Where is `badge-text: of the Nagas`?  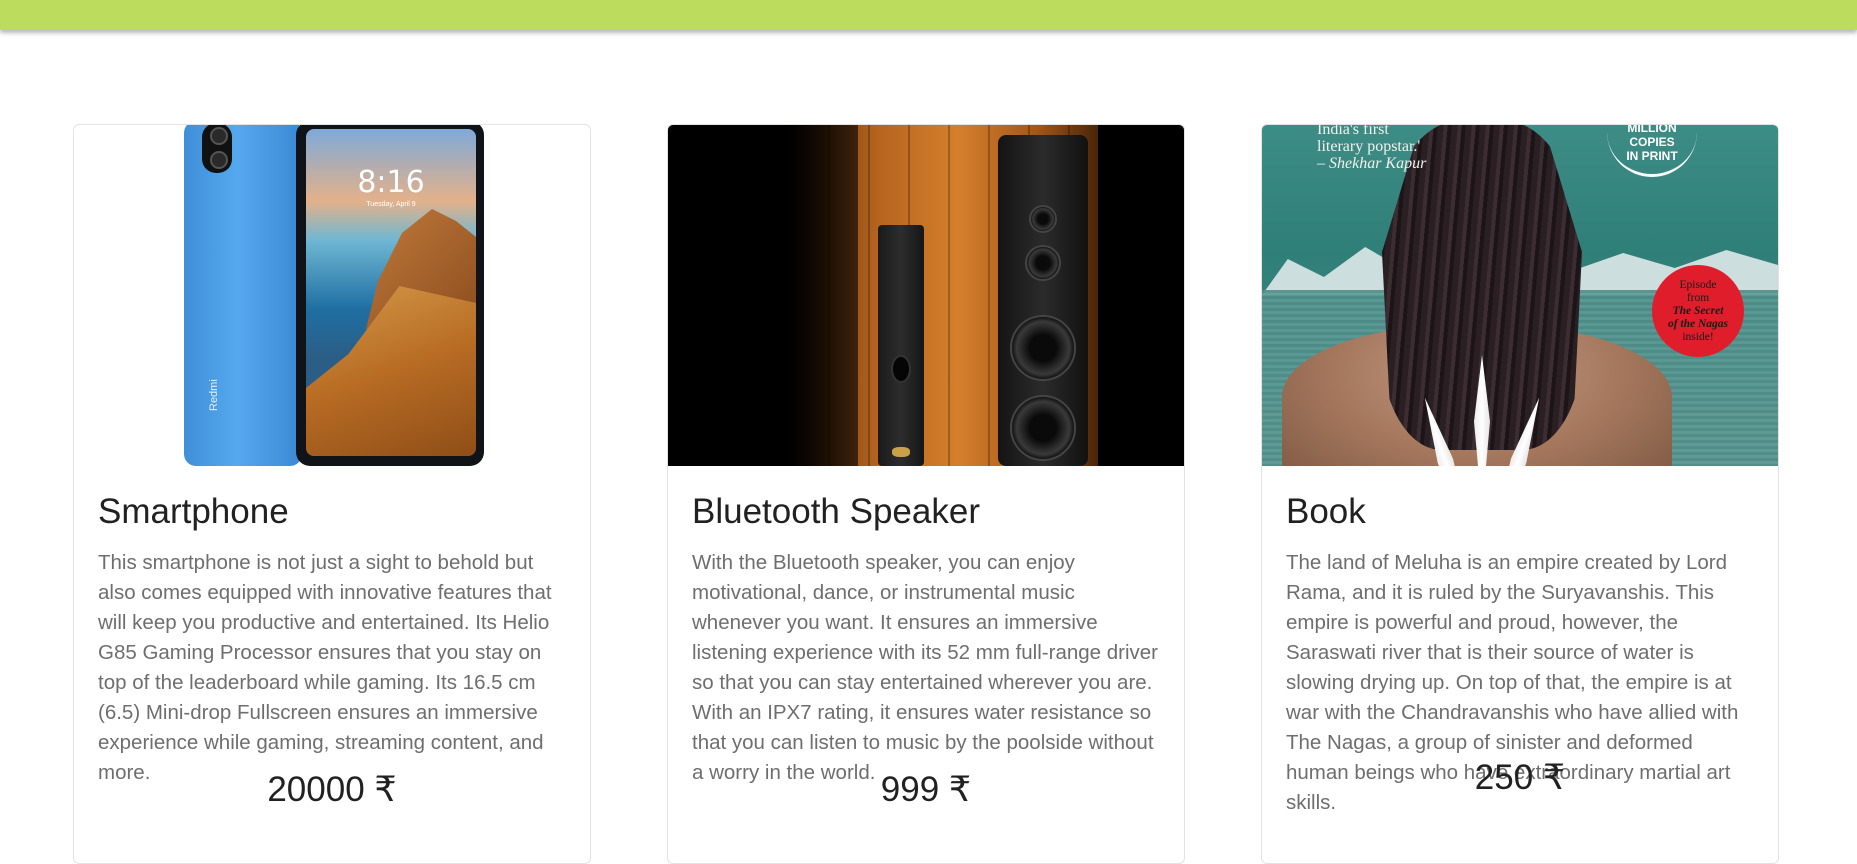
badge-text: of the Nagas is located at coordinates (1698, 324).